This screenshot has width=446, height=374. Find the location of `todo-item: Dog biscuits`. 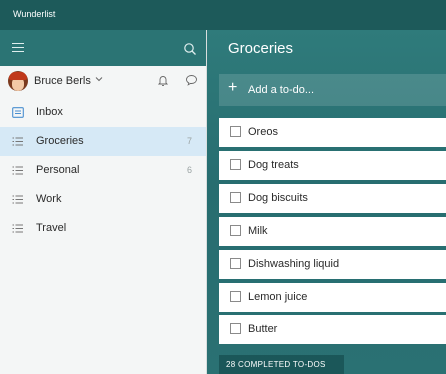

todo-item: Dog biscuits is located at coordinates (332, 198).